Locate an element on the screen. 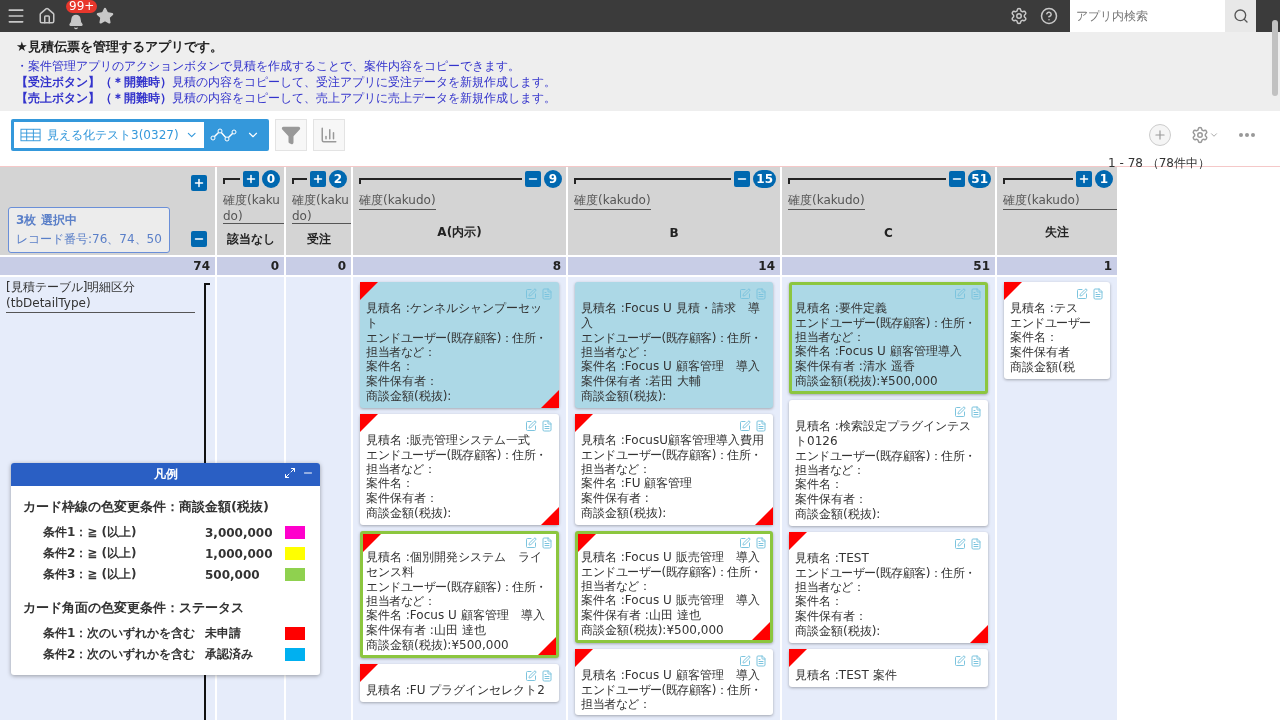 This screenshot has width=1280, height=720. owner-field: 案件保有者 :若田 大輔 is located at coordinates (674, 381).